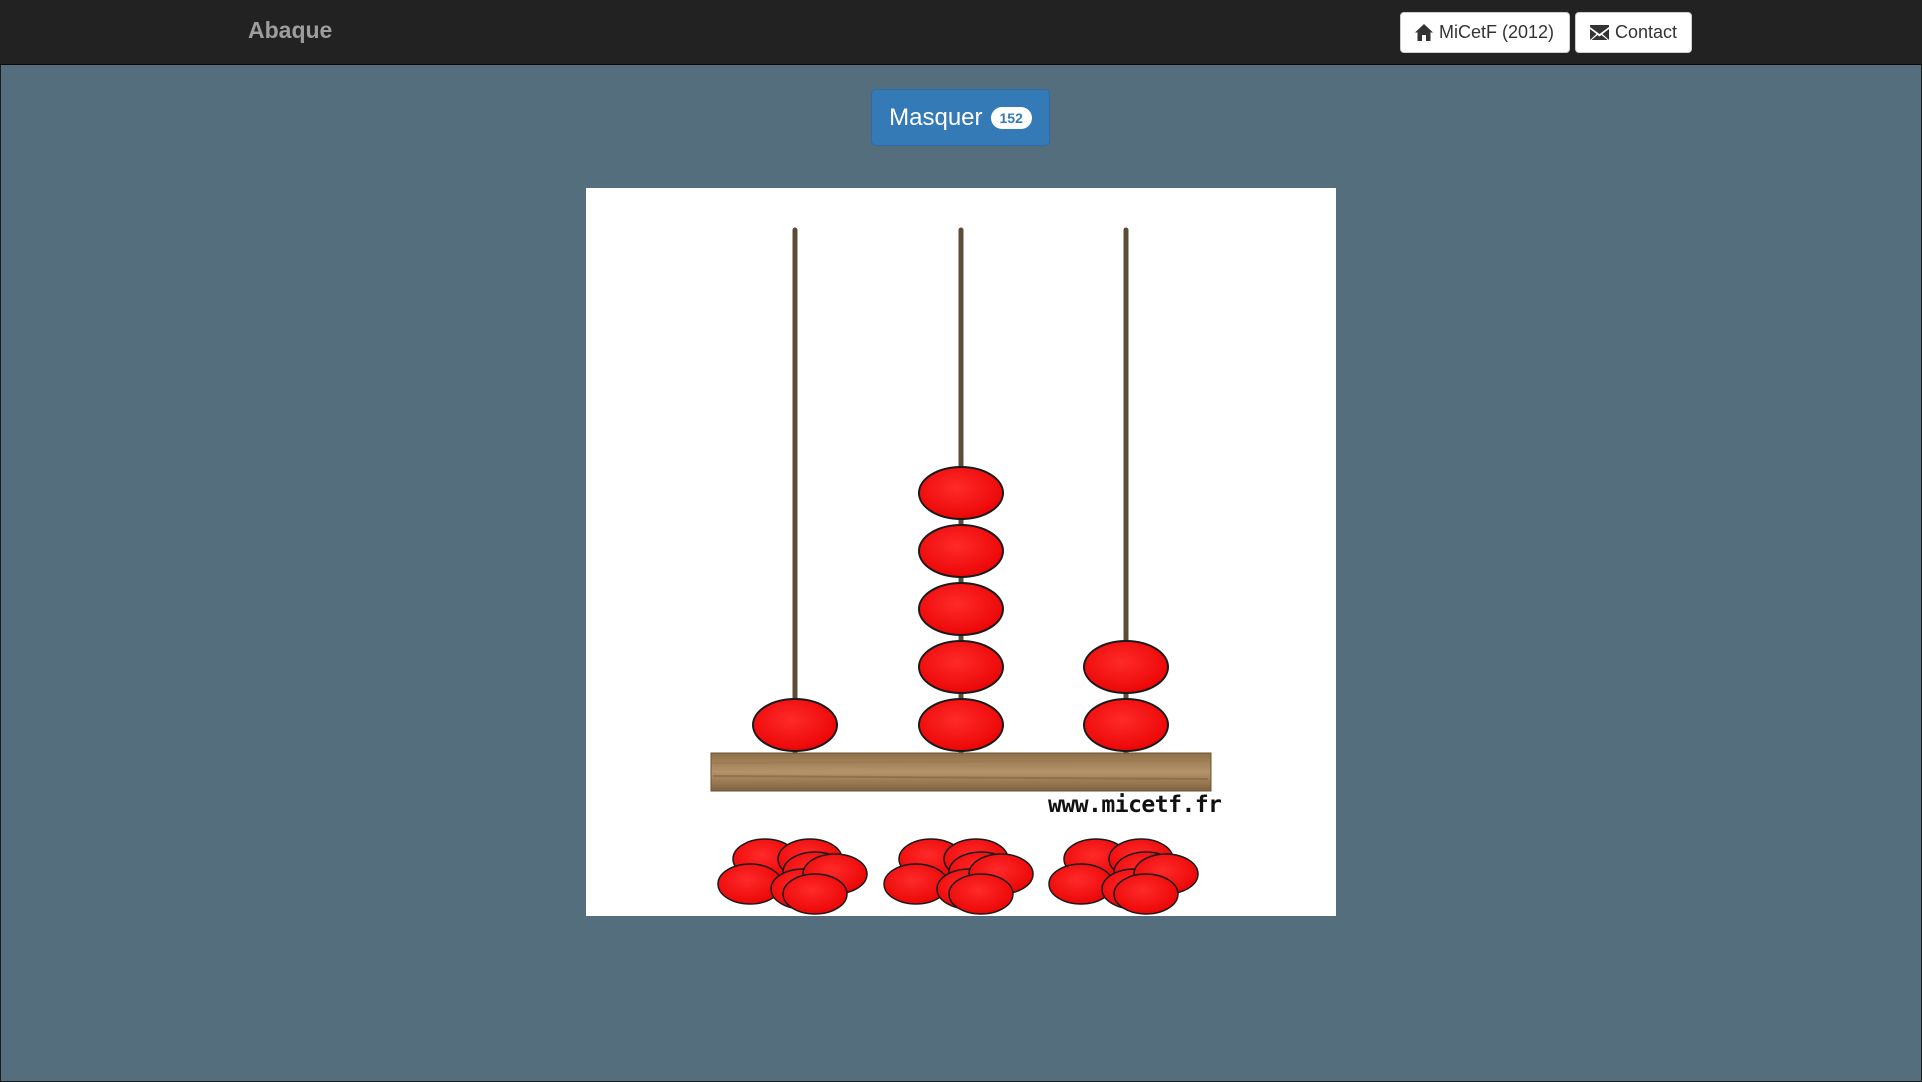 Image resolution: width=1922 pixels, height=1082 pixels. I want to click on brand-link: Abaque, so click(290, 30).